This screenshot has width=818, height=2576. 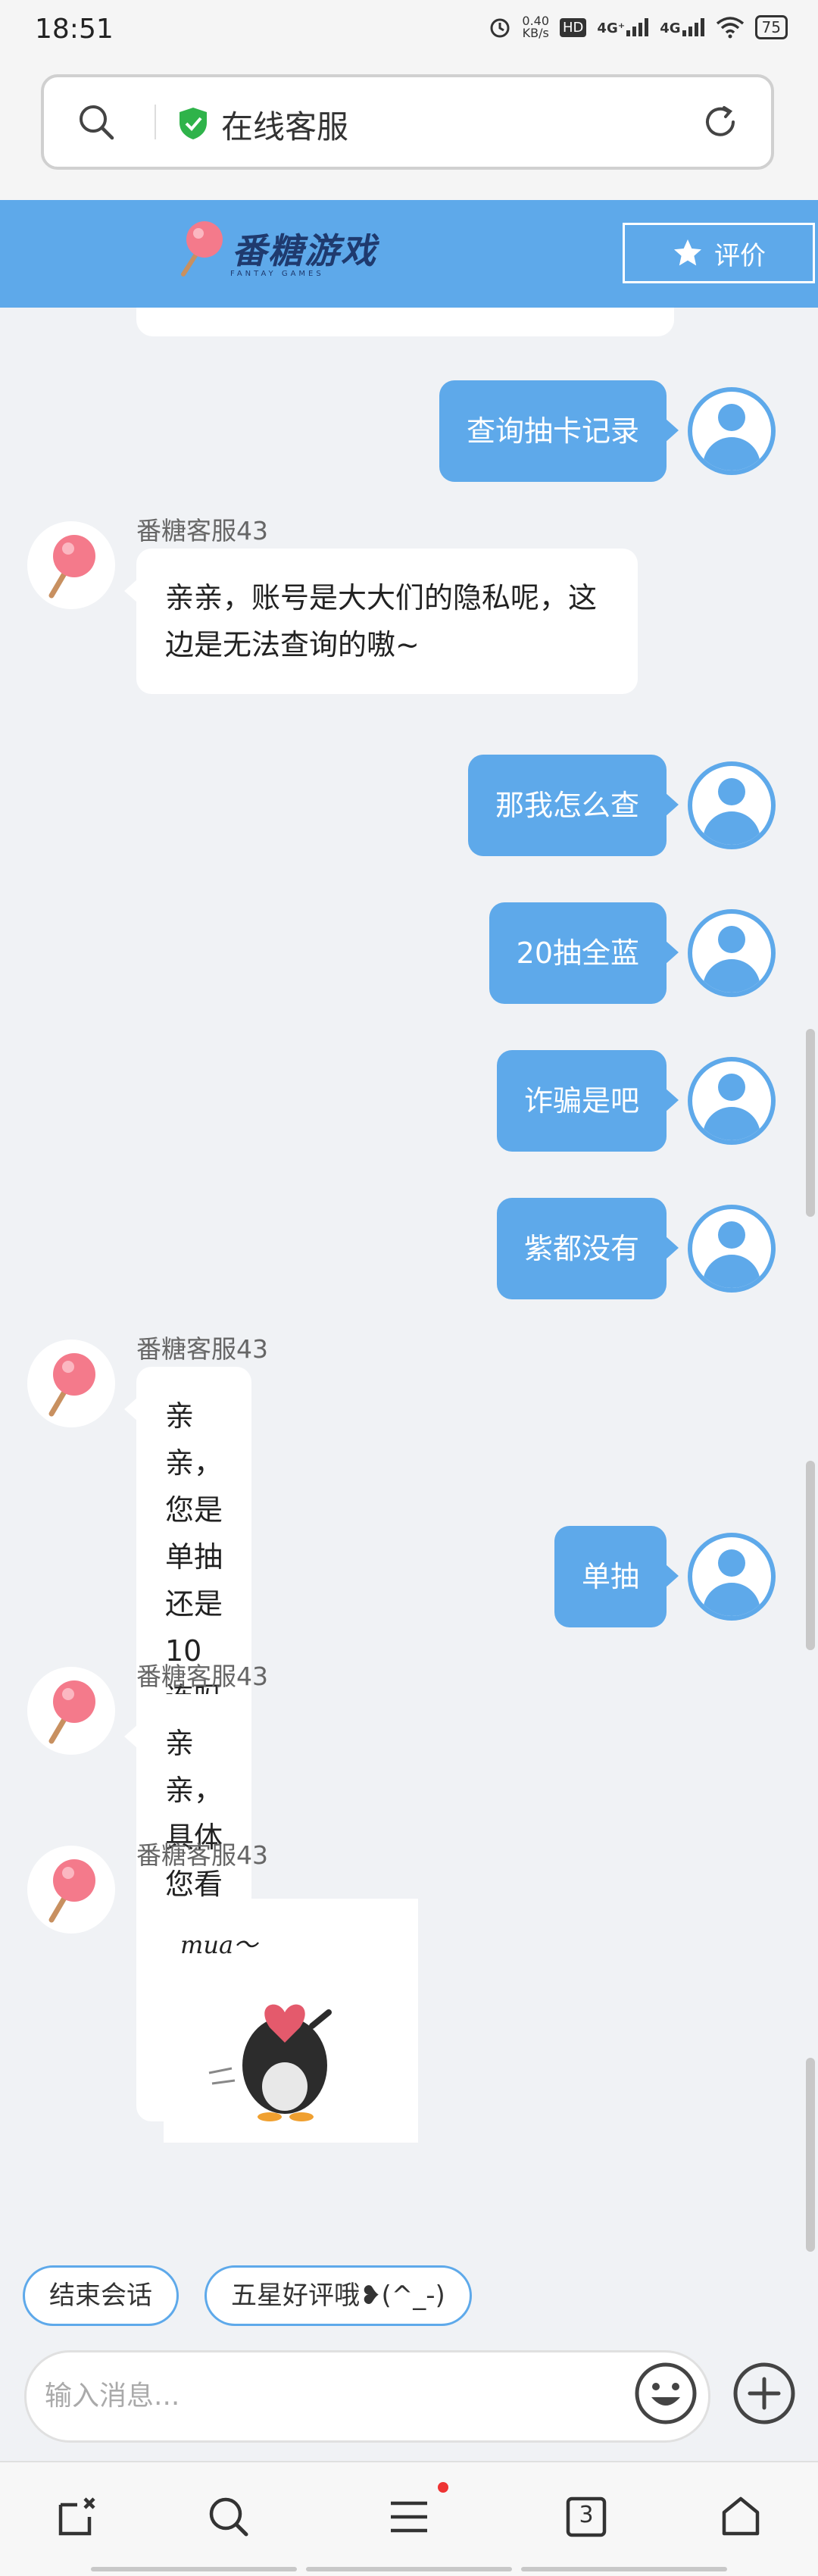 What do you see at coordinates (559, 431) in the screenshot?
I see `user-message-bubble: 查询抽卡记录` at bounding box center [559, 431].